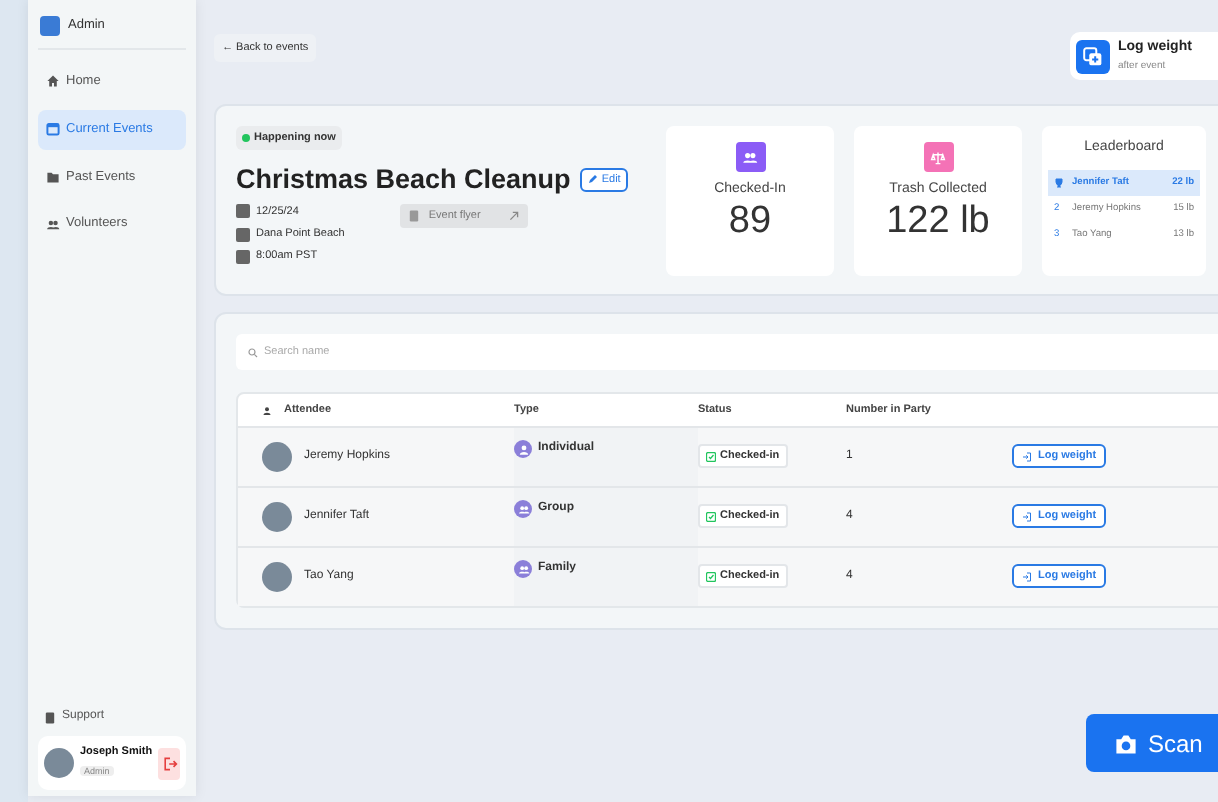 This screenshot has height=802, width=1218. What do you see at coordinates (50, 717) in the screenshot?
I see `book-icon` at bounding box center [50, 717].